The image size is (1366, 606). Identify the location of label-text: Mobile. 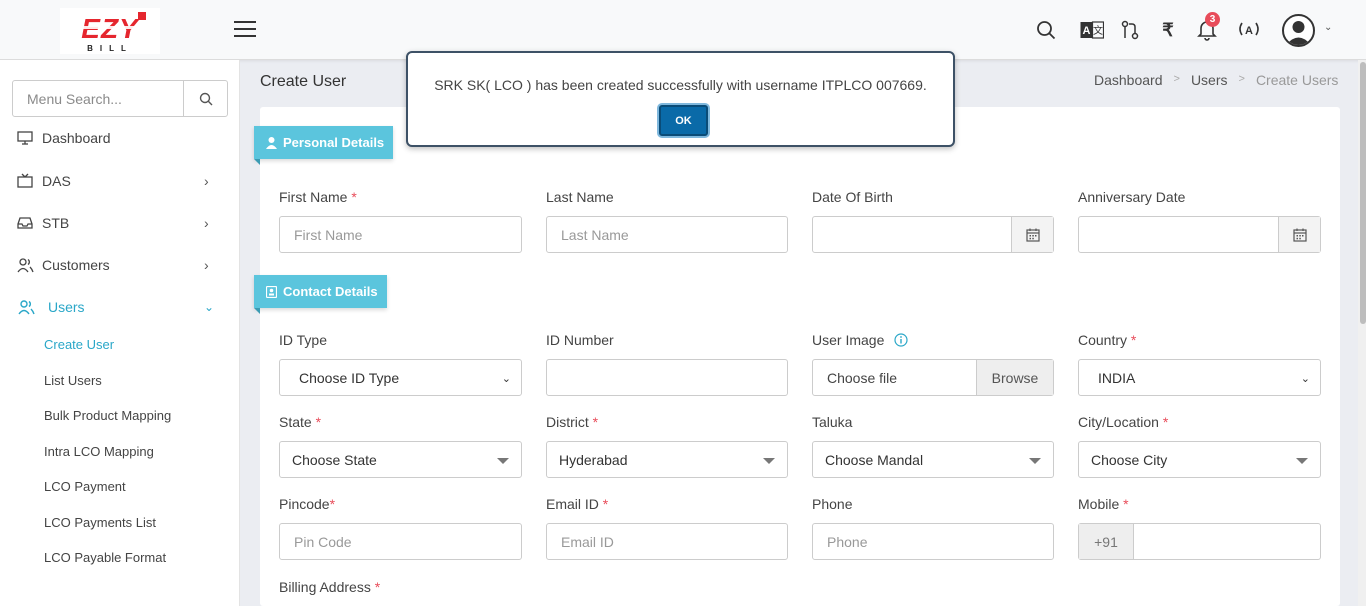
(1099, 504).